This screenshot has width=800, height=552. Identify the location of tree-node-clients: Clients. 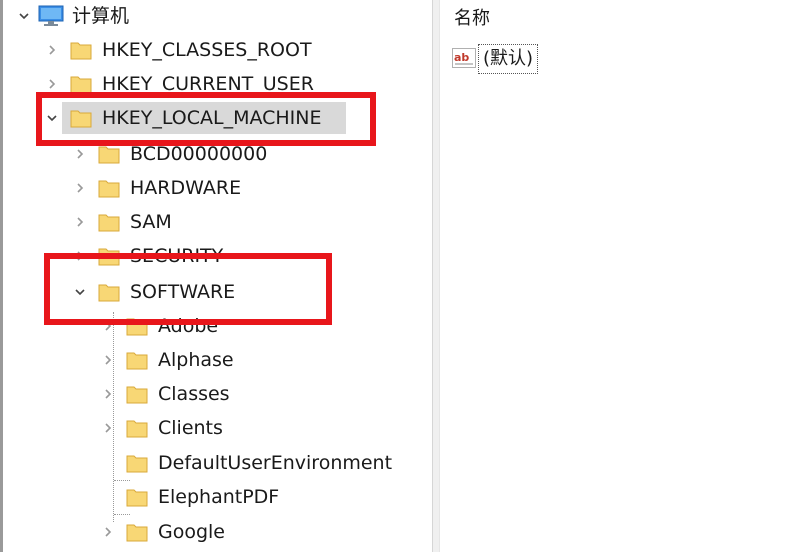
(216, 428).